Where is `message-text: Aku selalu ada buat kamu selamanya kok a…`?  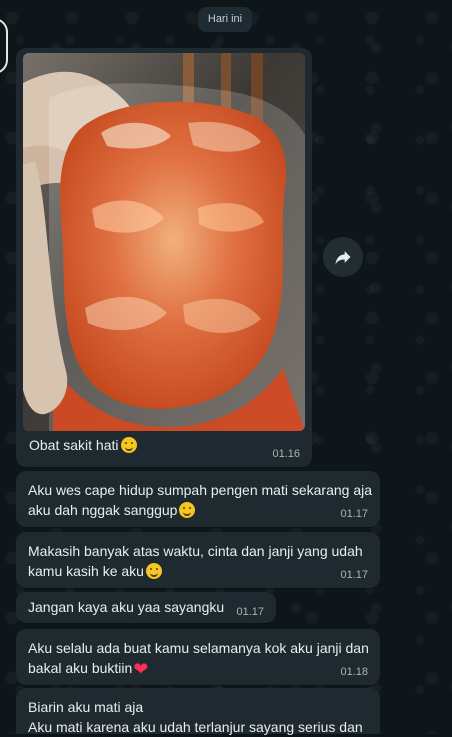
message-text: Aku selalu ada buat kamu selamanya kok a… is located at coordinates (198, 659).